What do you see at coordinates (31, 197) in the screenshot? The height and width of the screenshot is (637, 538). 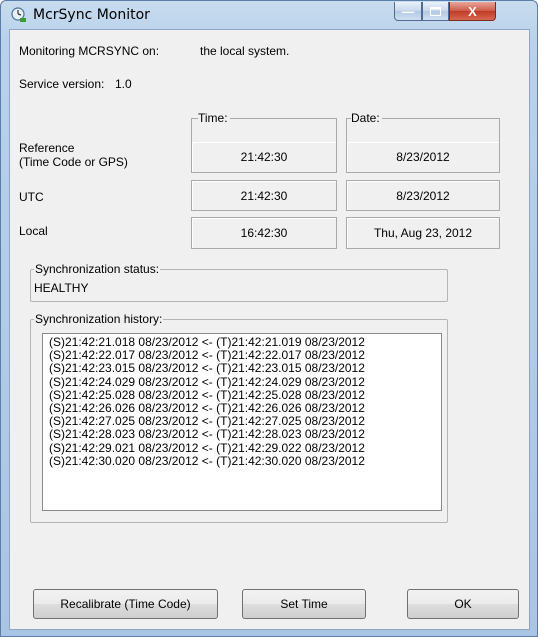 I see `utc-label: UTC` at bounding box center [31, 197].